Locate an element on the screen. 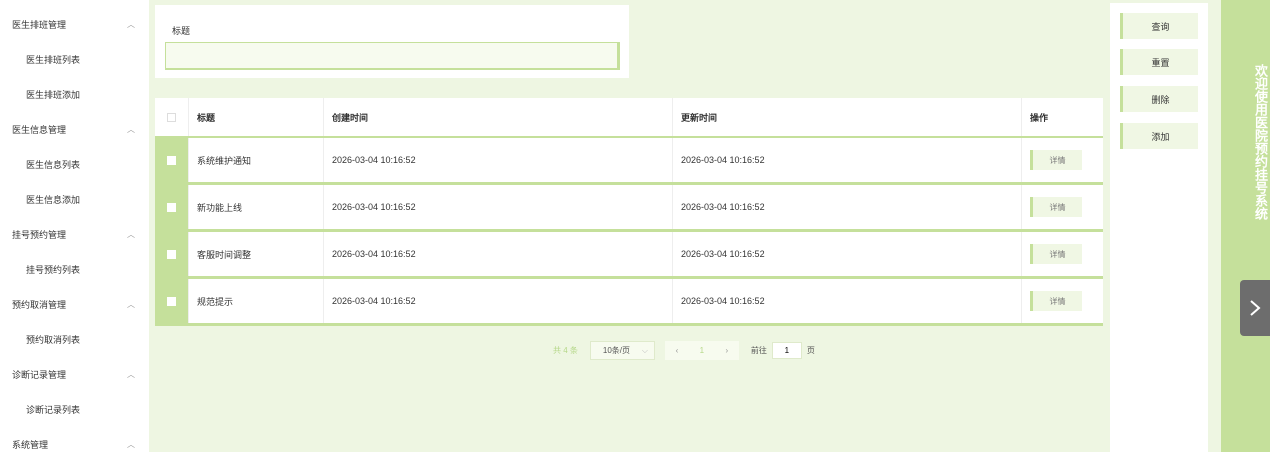 The width and height of the screenshot is (1270, 452). row-title: 规范提示 is located at coordinates (256, 301).